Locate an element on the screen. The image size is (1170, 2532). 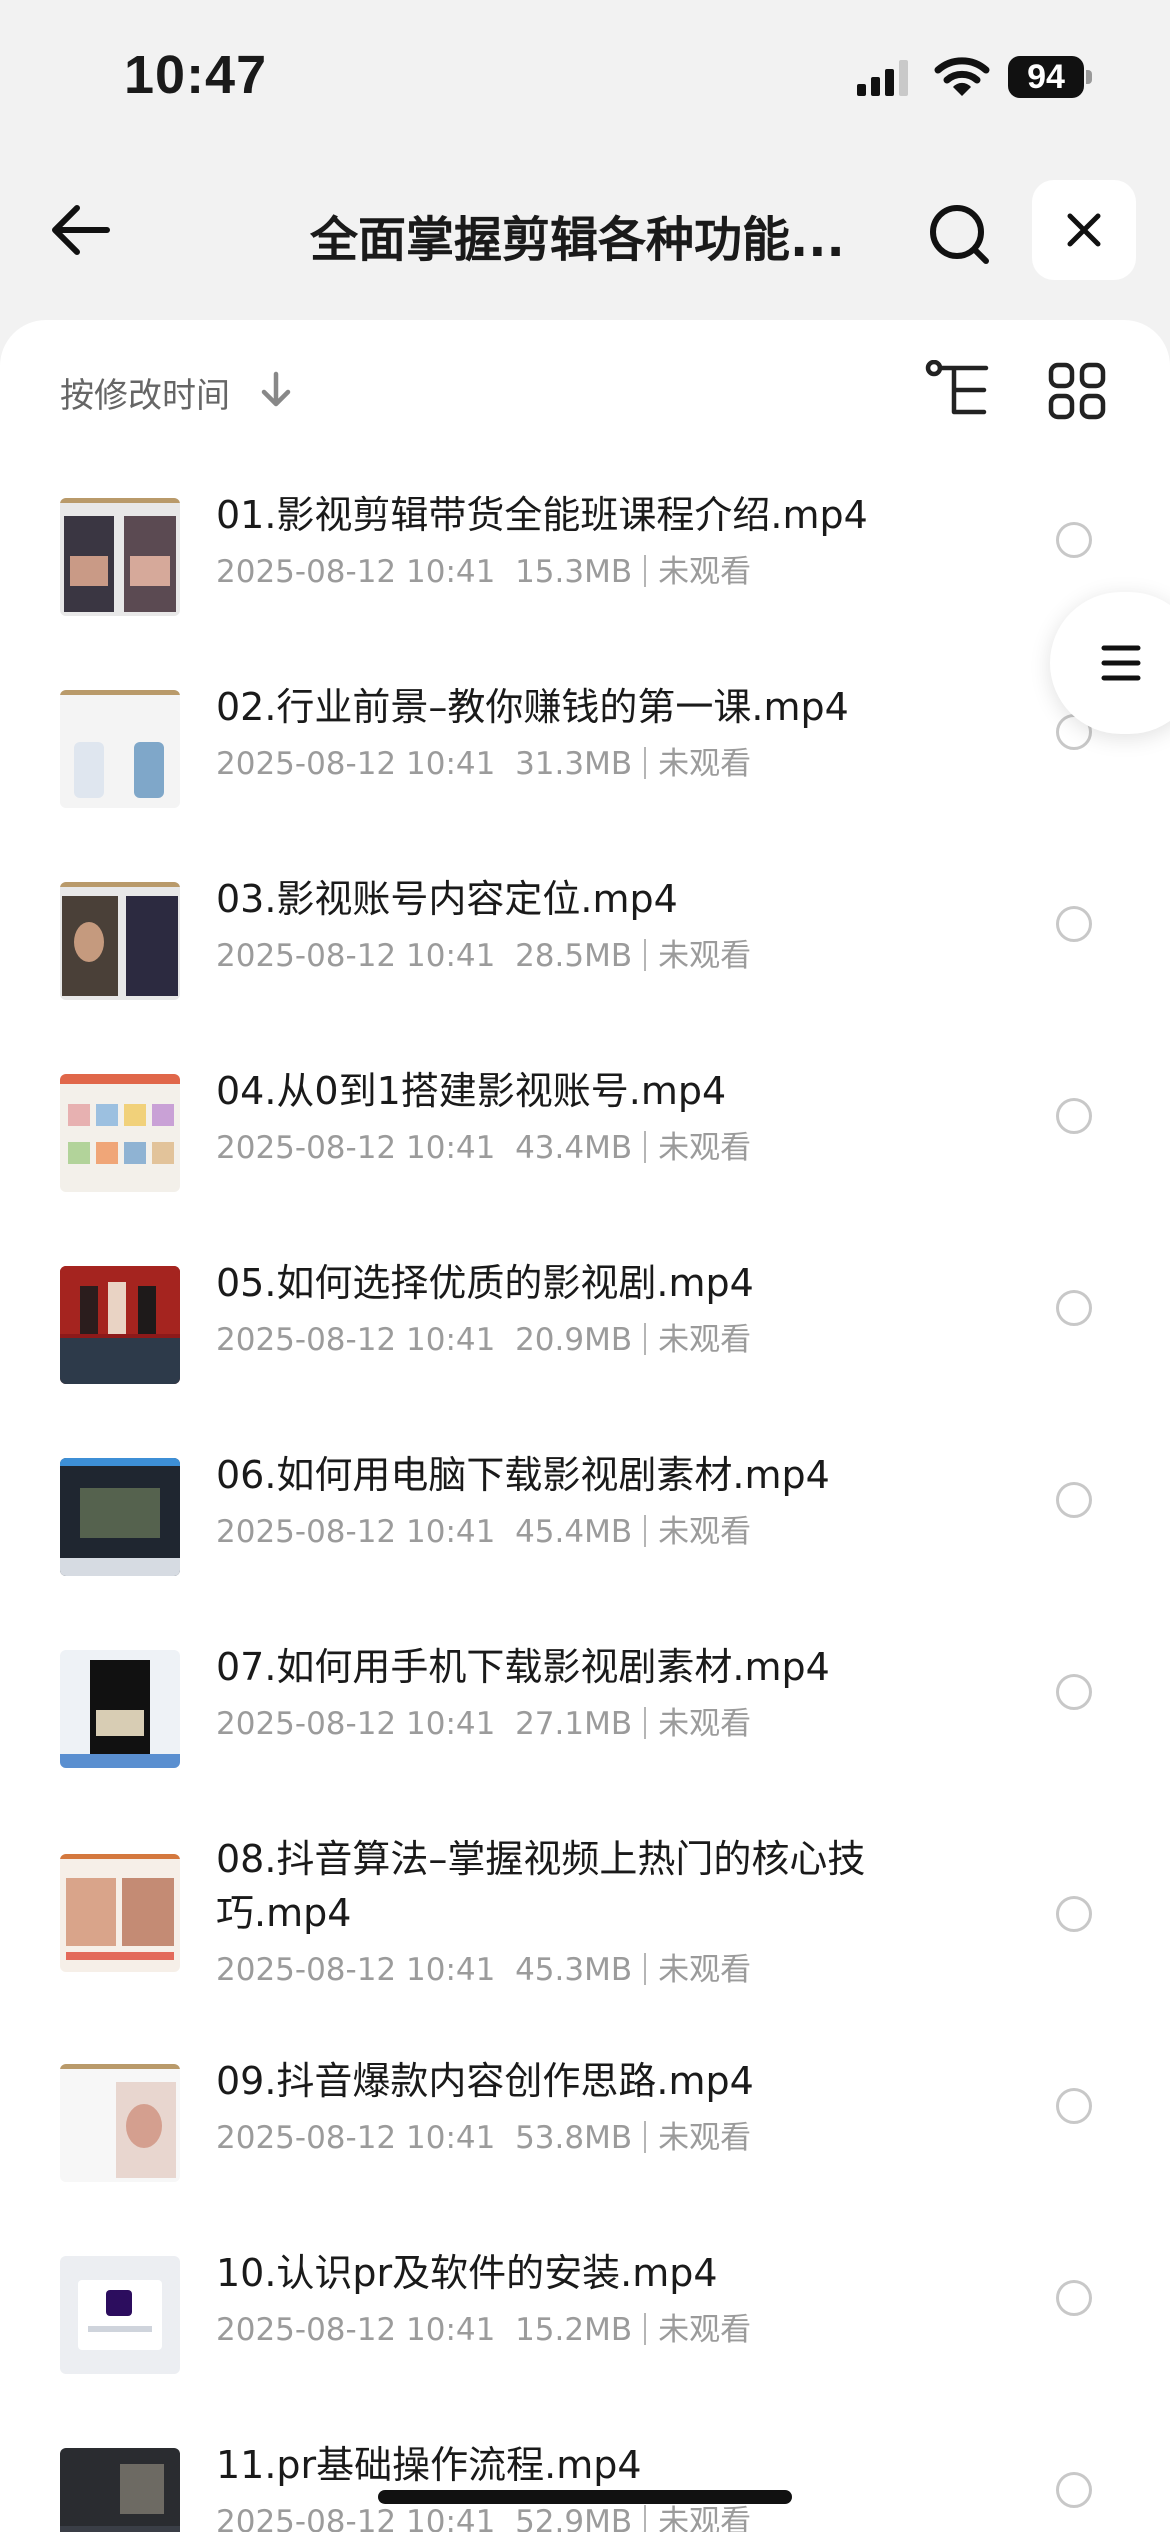
file-name: 09.抖音爆款内容创作思路.mp4 is located at coordinates (485, 2081).